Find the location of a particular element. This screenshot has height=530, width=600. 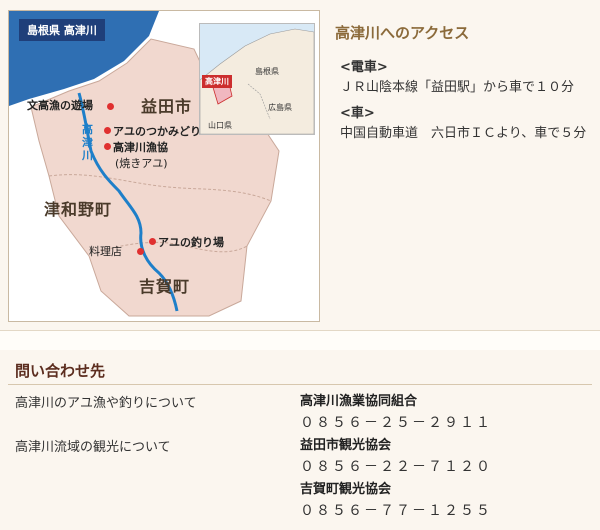

town-masuda: 益田市 is located at coordinates (167, 106).